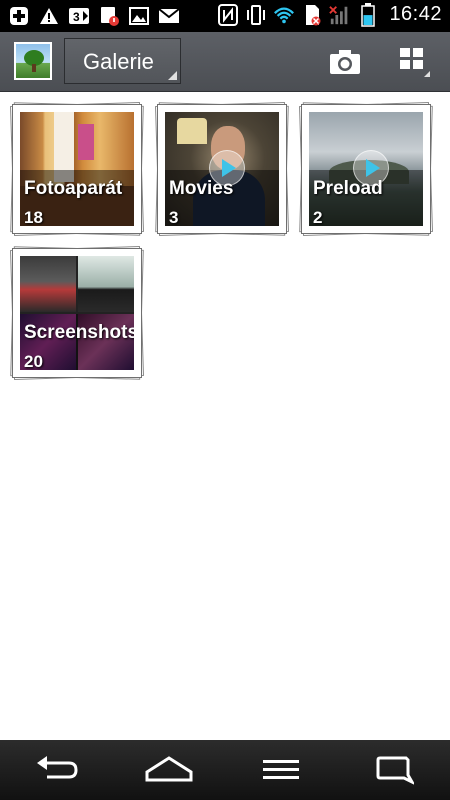 The width and height of the screenshot is (450, 800). I want to click on album-thumbnail: Movies 3, so click(222, 169).